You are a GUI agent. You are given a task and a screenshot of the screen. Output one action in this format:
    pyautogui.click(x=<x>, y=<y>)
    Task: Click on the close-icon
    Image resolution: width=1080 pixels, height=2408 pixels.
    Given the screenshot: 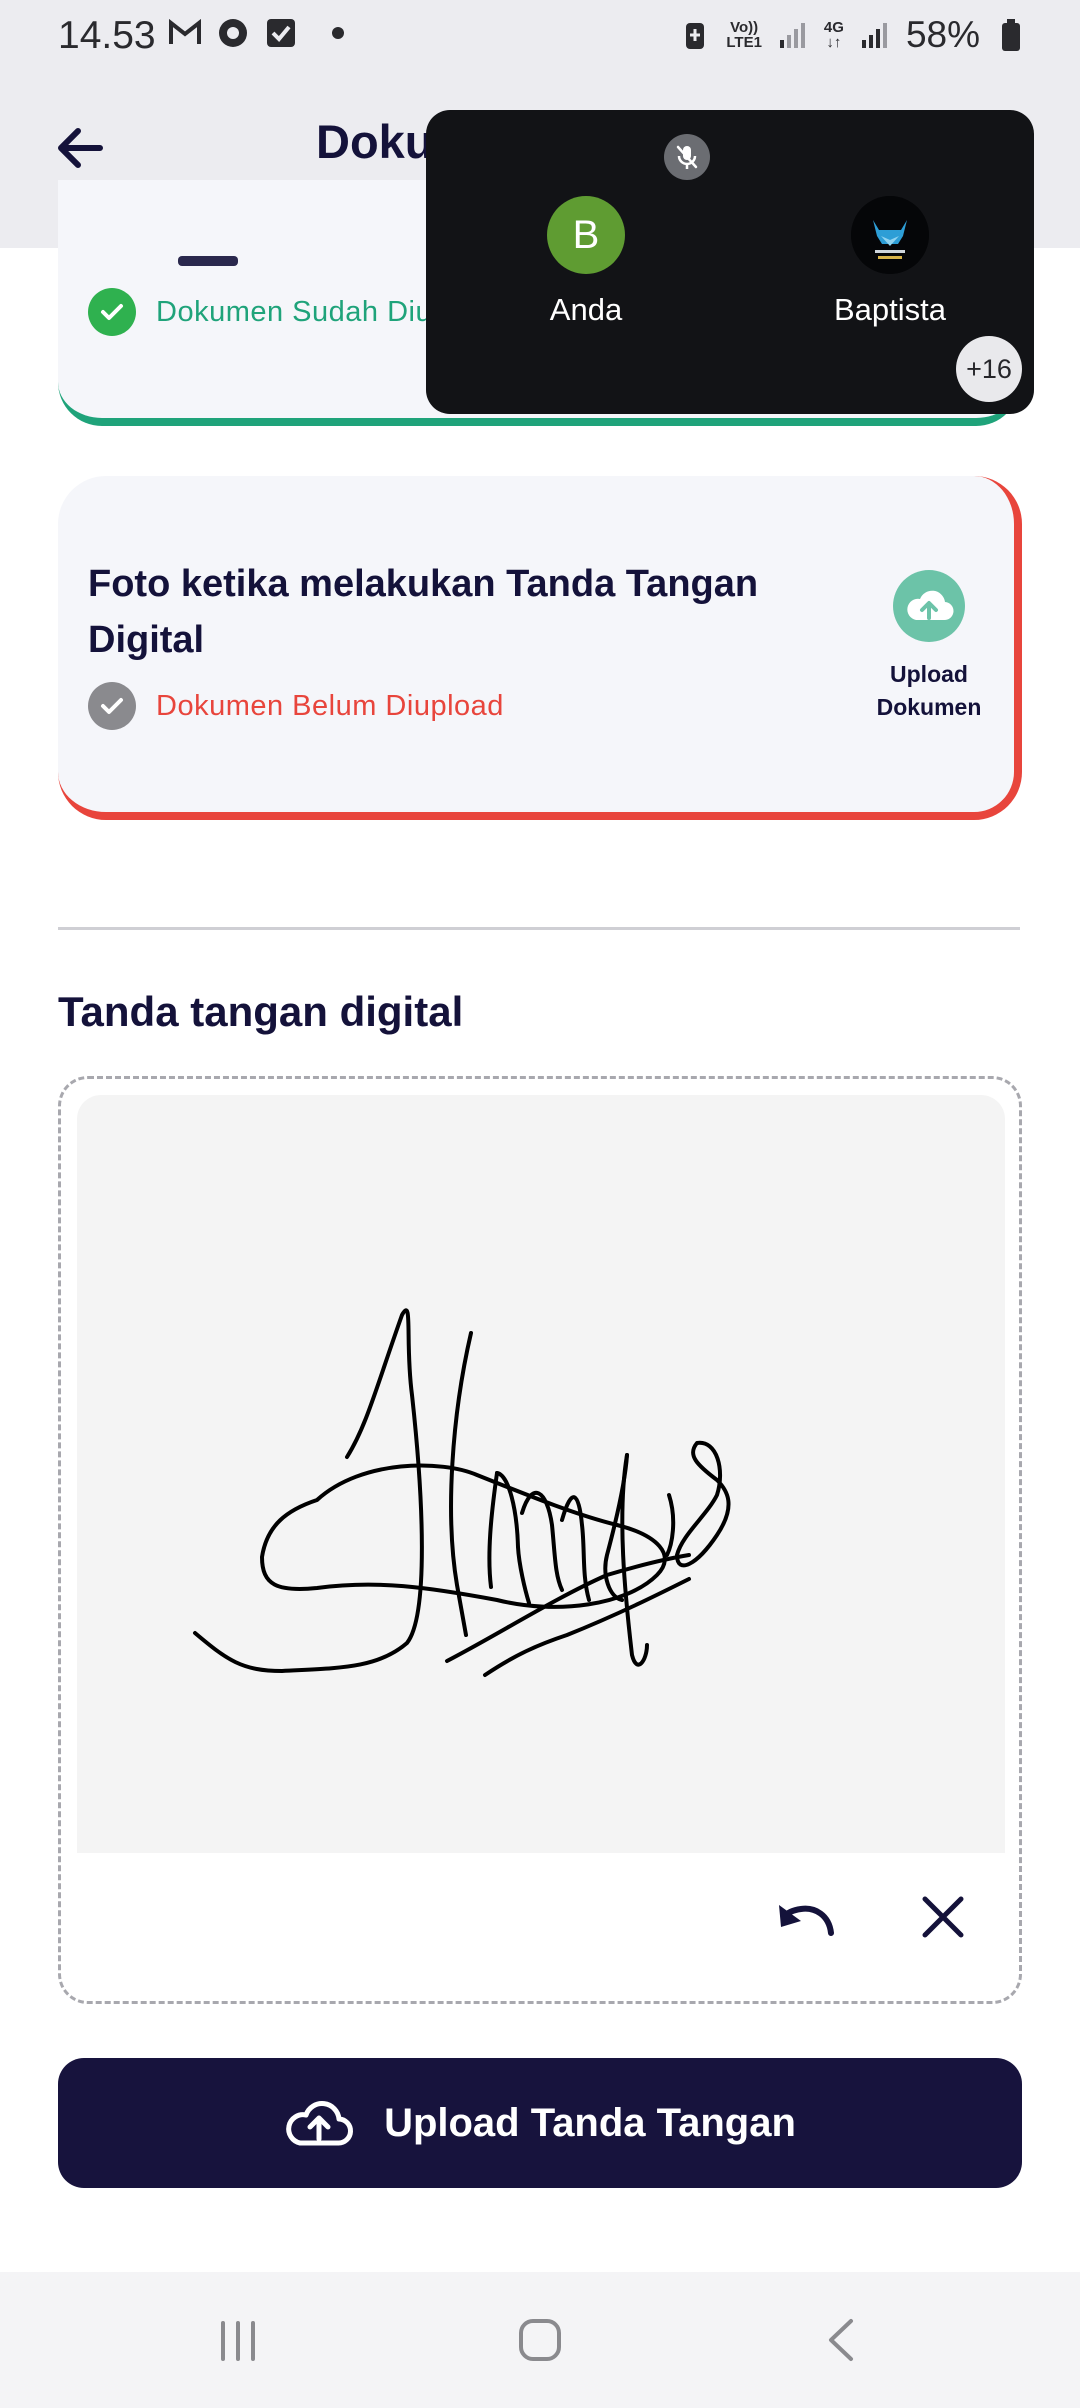 What is the action you would take?
    pyautogui.click(x=943, y=1917)
    